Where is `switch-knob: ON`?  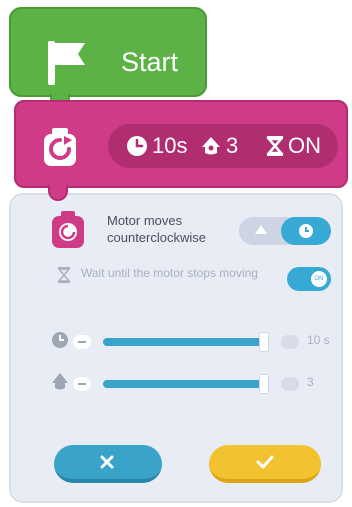 switch-knob: ON is located at coordinates (319, 279).